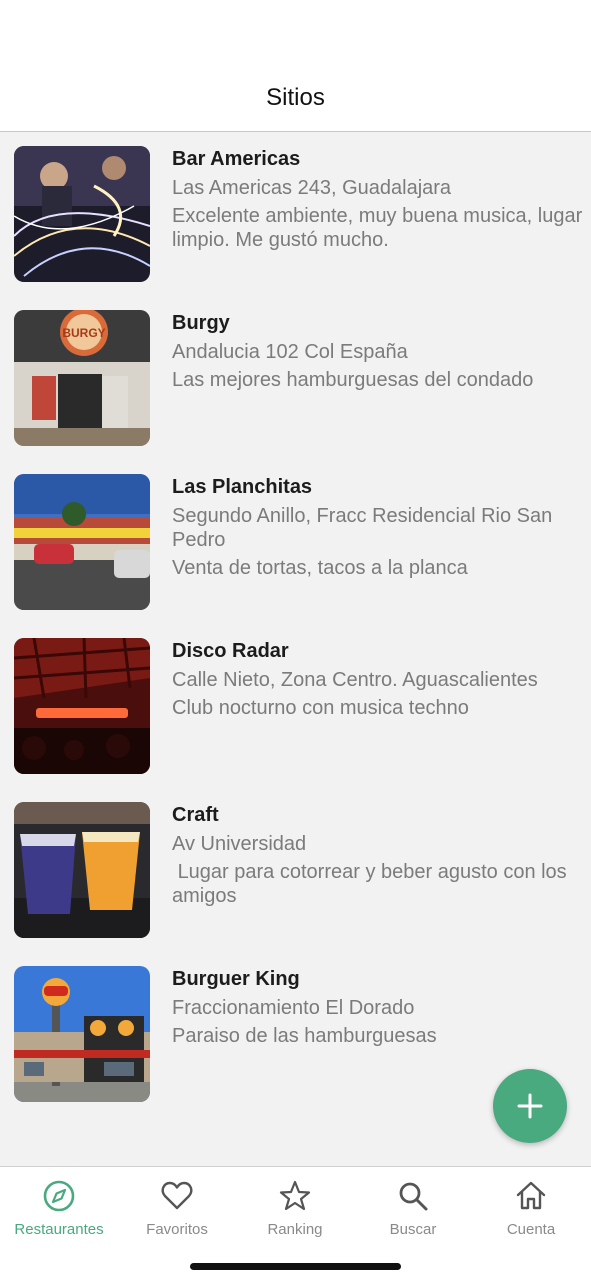 The height and width of the screenshot is (1280, 591). Describe the element at coordinates (195, 815) in the screenshot. I see `place-name: Craft` at that location.